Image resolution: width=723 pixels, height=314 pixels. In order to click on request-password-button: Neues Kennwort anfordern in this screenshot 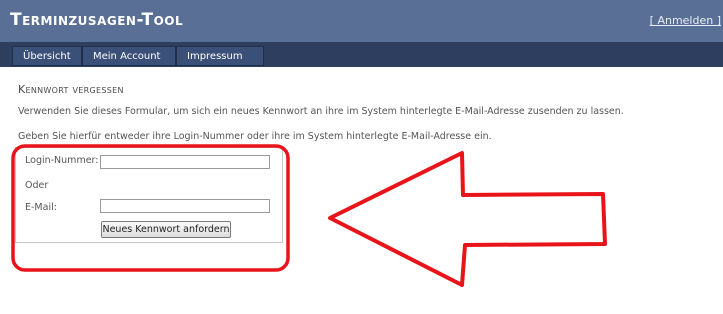, I will do `click(166, 229)`.